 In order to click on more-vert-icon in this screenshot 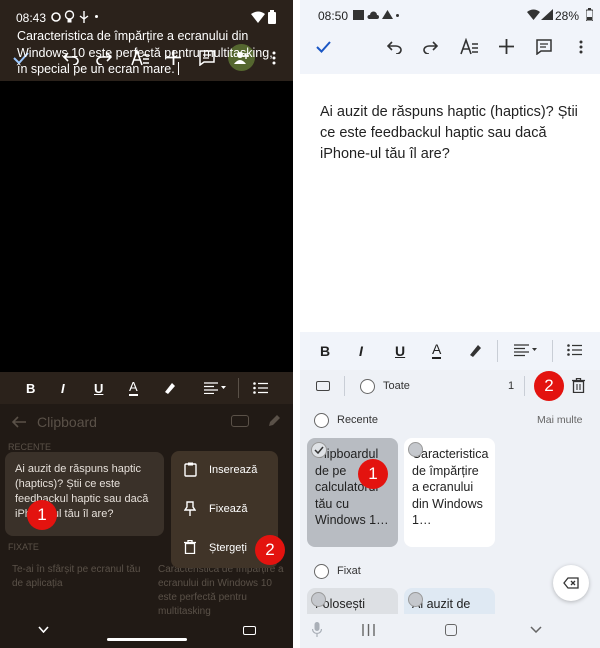, I will do `click(581, 47)`.